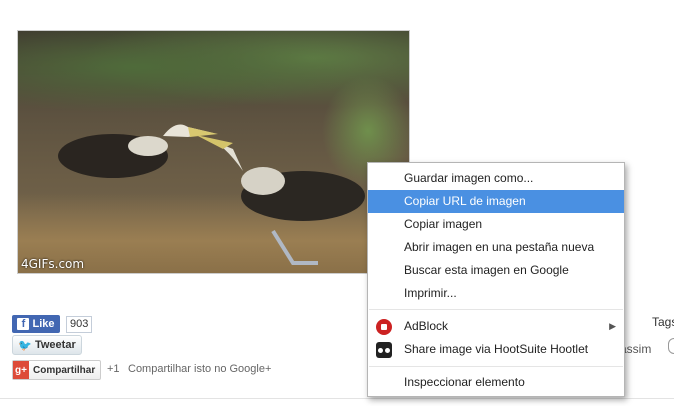 The image size is (674, 406). I want to click on tags-label: Tags, so click(663, 322).